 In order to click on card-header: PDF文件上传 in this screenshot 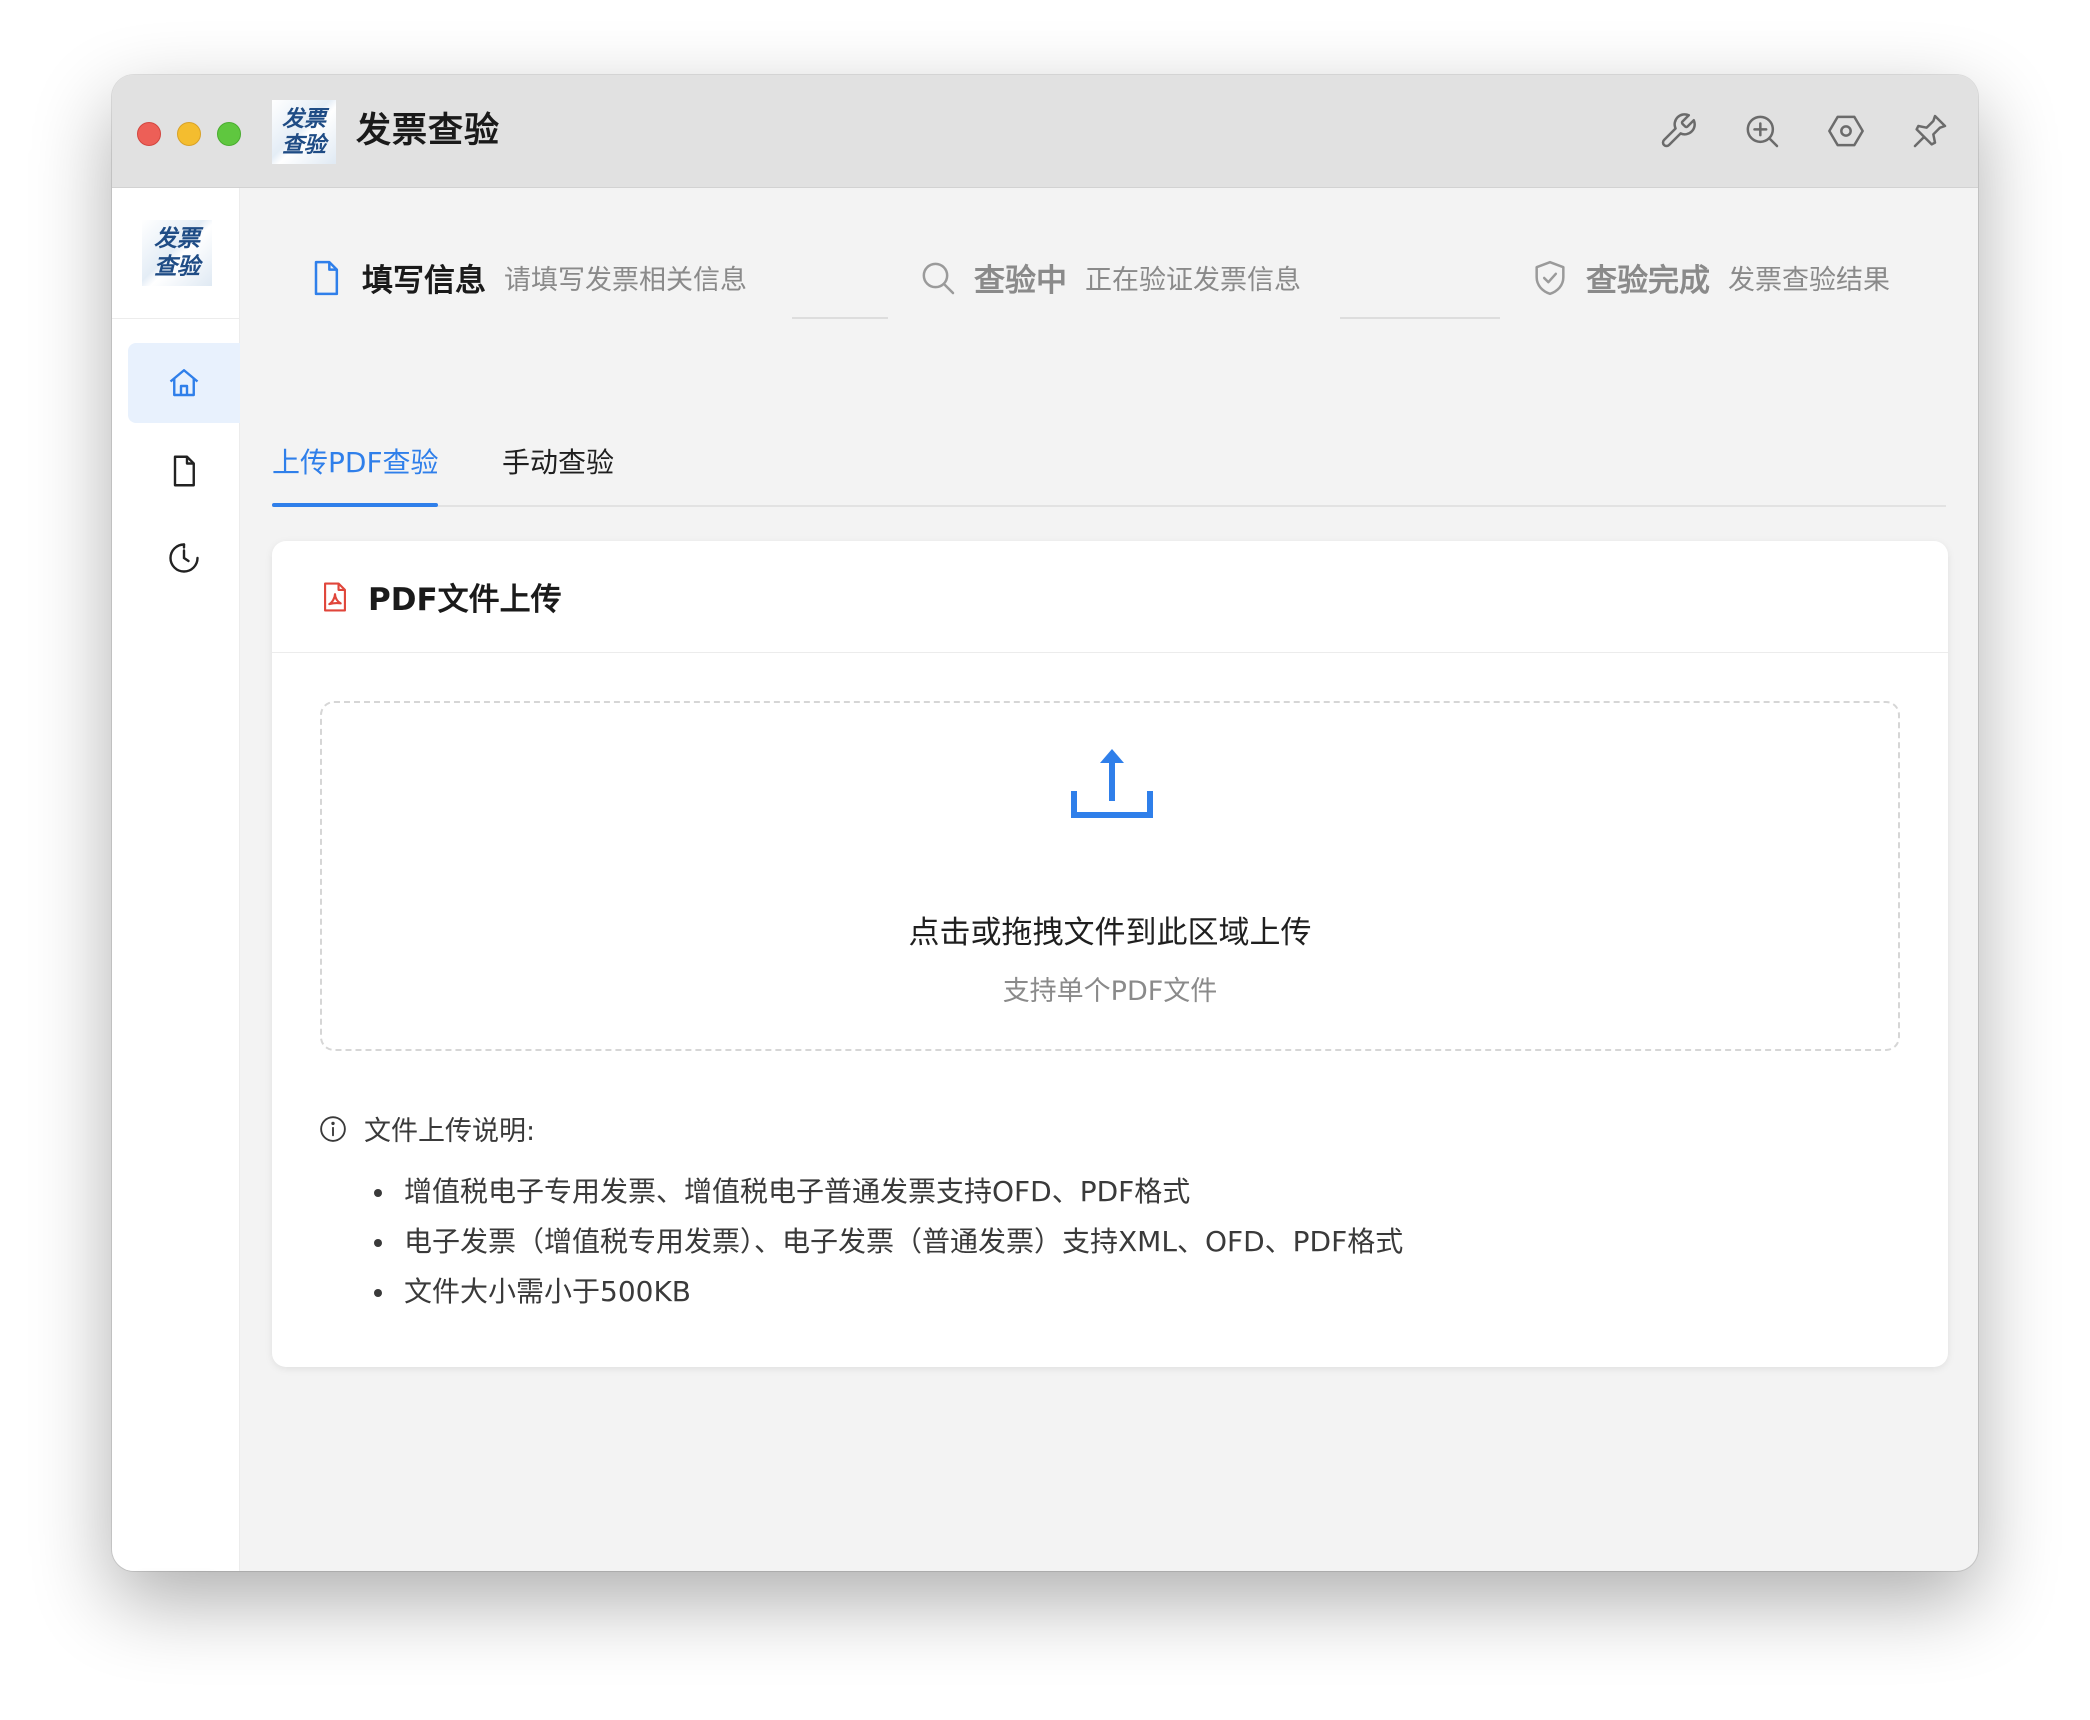, I will do `click(1110, 597)`.